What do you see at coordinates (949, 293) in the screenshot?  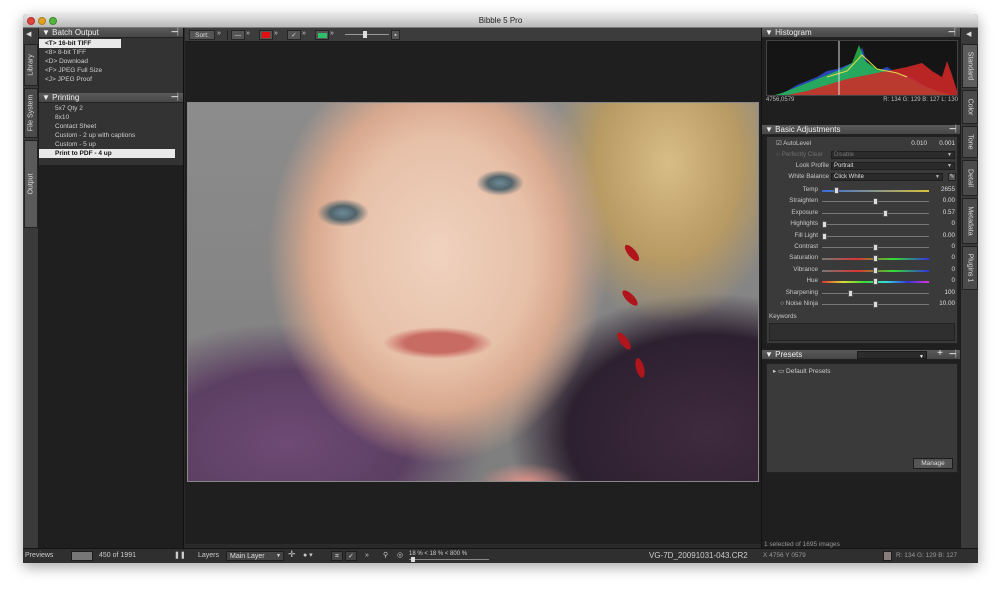 I see `slider-value: 100` at bounding box center [949, 293].